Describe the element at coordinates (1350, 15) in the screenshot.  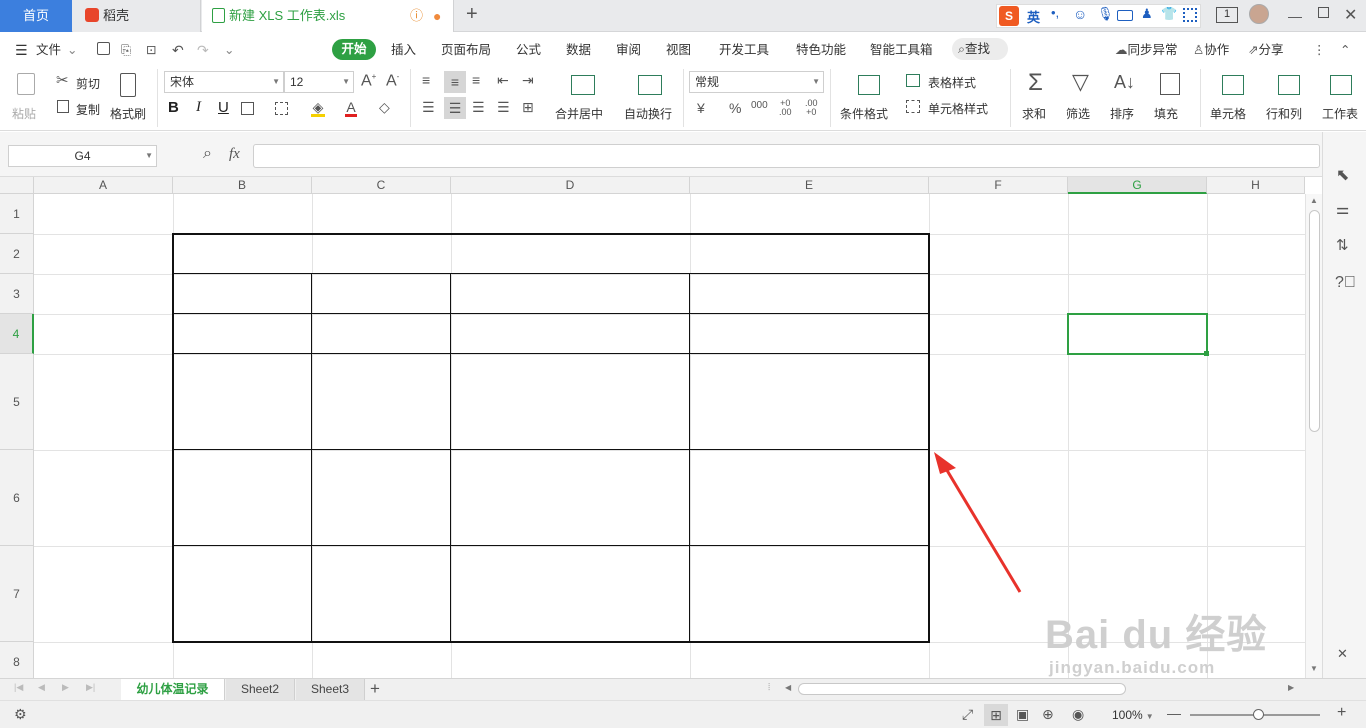
I see `close-icon: ✕` at that location.